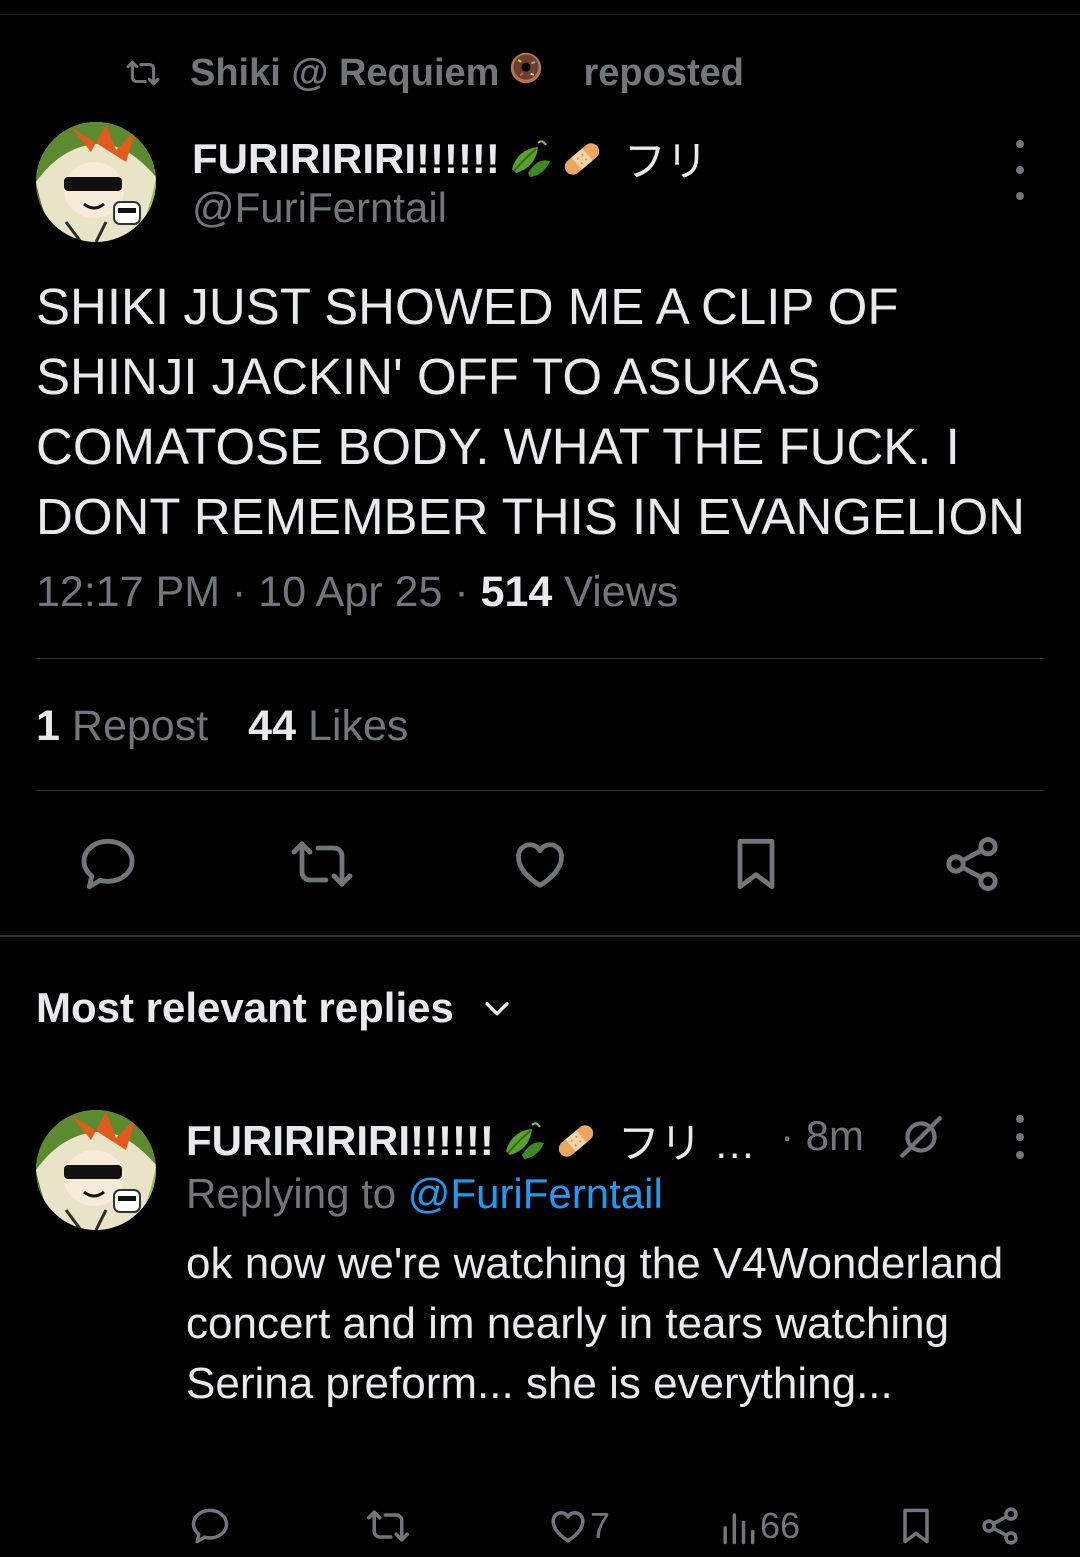 This screenshot has height=1557, width=1080. I want to click on top-divider, so click(540, 14).